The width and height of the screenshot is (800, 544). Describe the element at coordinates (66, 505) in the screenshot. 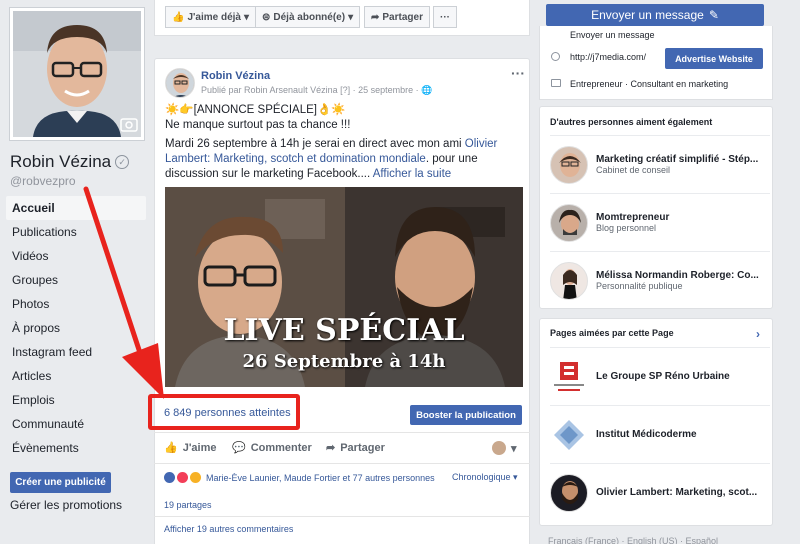

I see `manage-promotions-link: Gérer les promotions` at that location.